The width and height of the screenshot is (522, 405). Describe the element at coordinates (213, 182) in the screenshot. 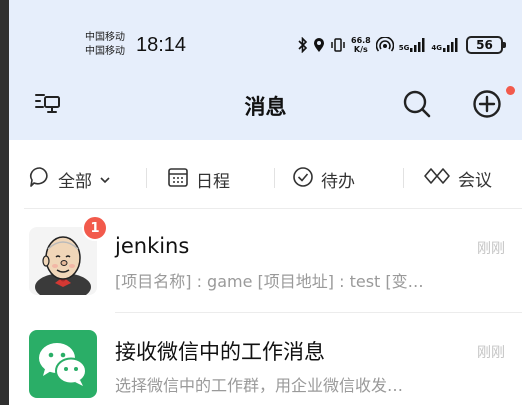

I see `filter-schedule-label: 日程` at that location.